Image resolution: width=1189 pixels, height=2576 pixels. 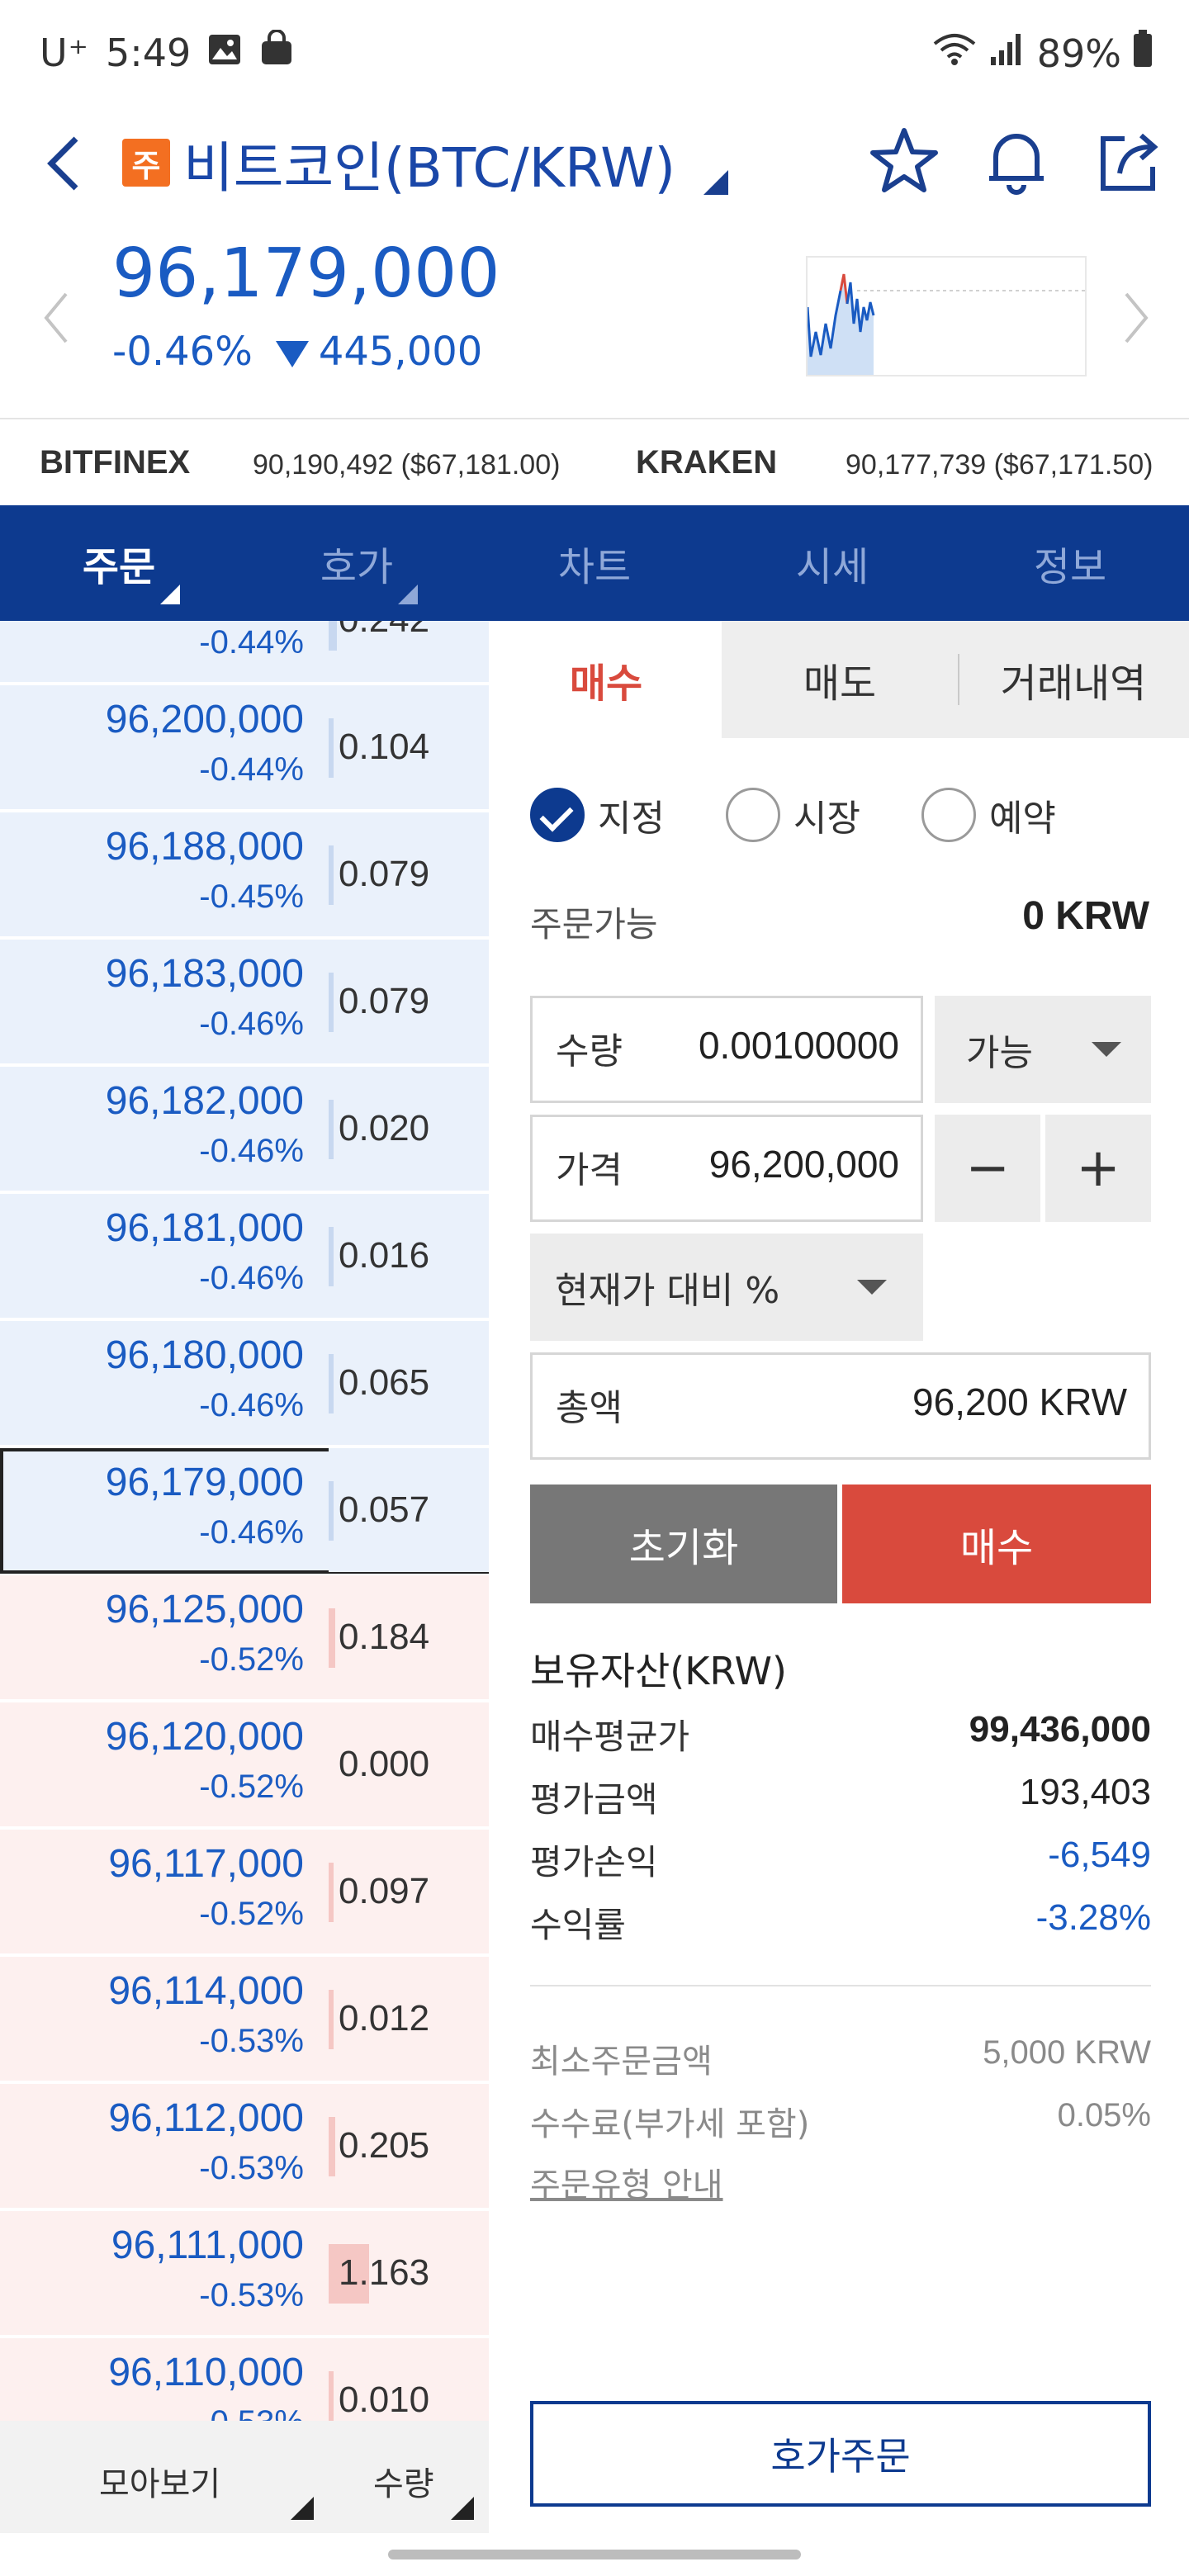 I want to click on reset-button: 초기화, so click(x=683, y=1544).